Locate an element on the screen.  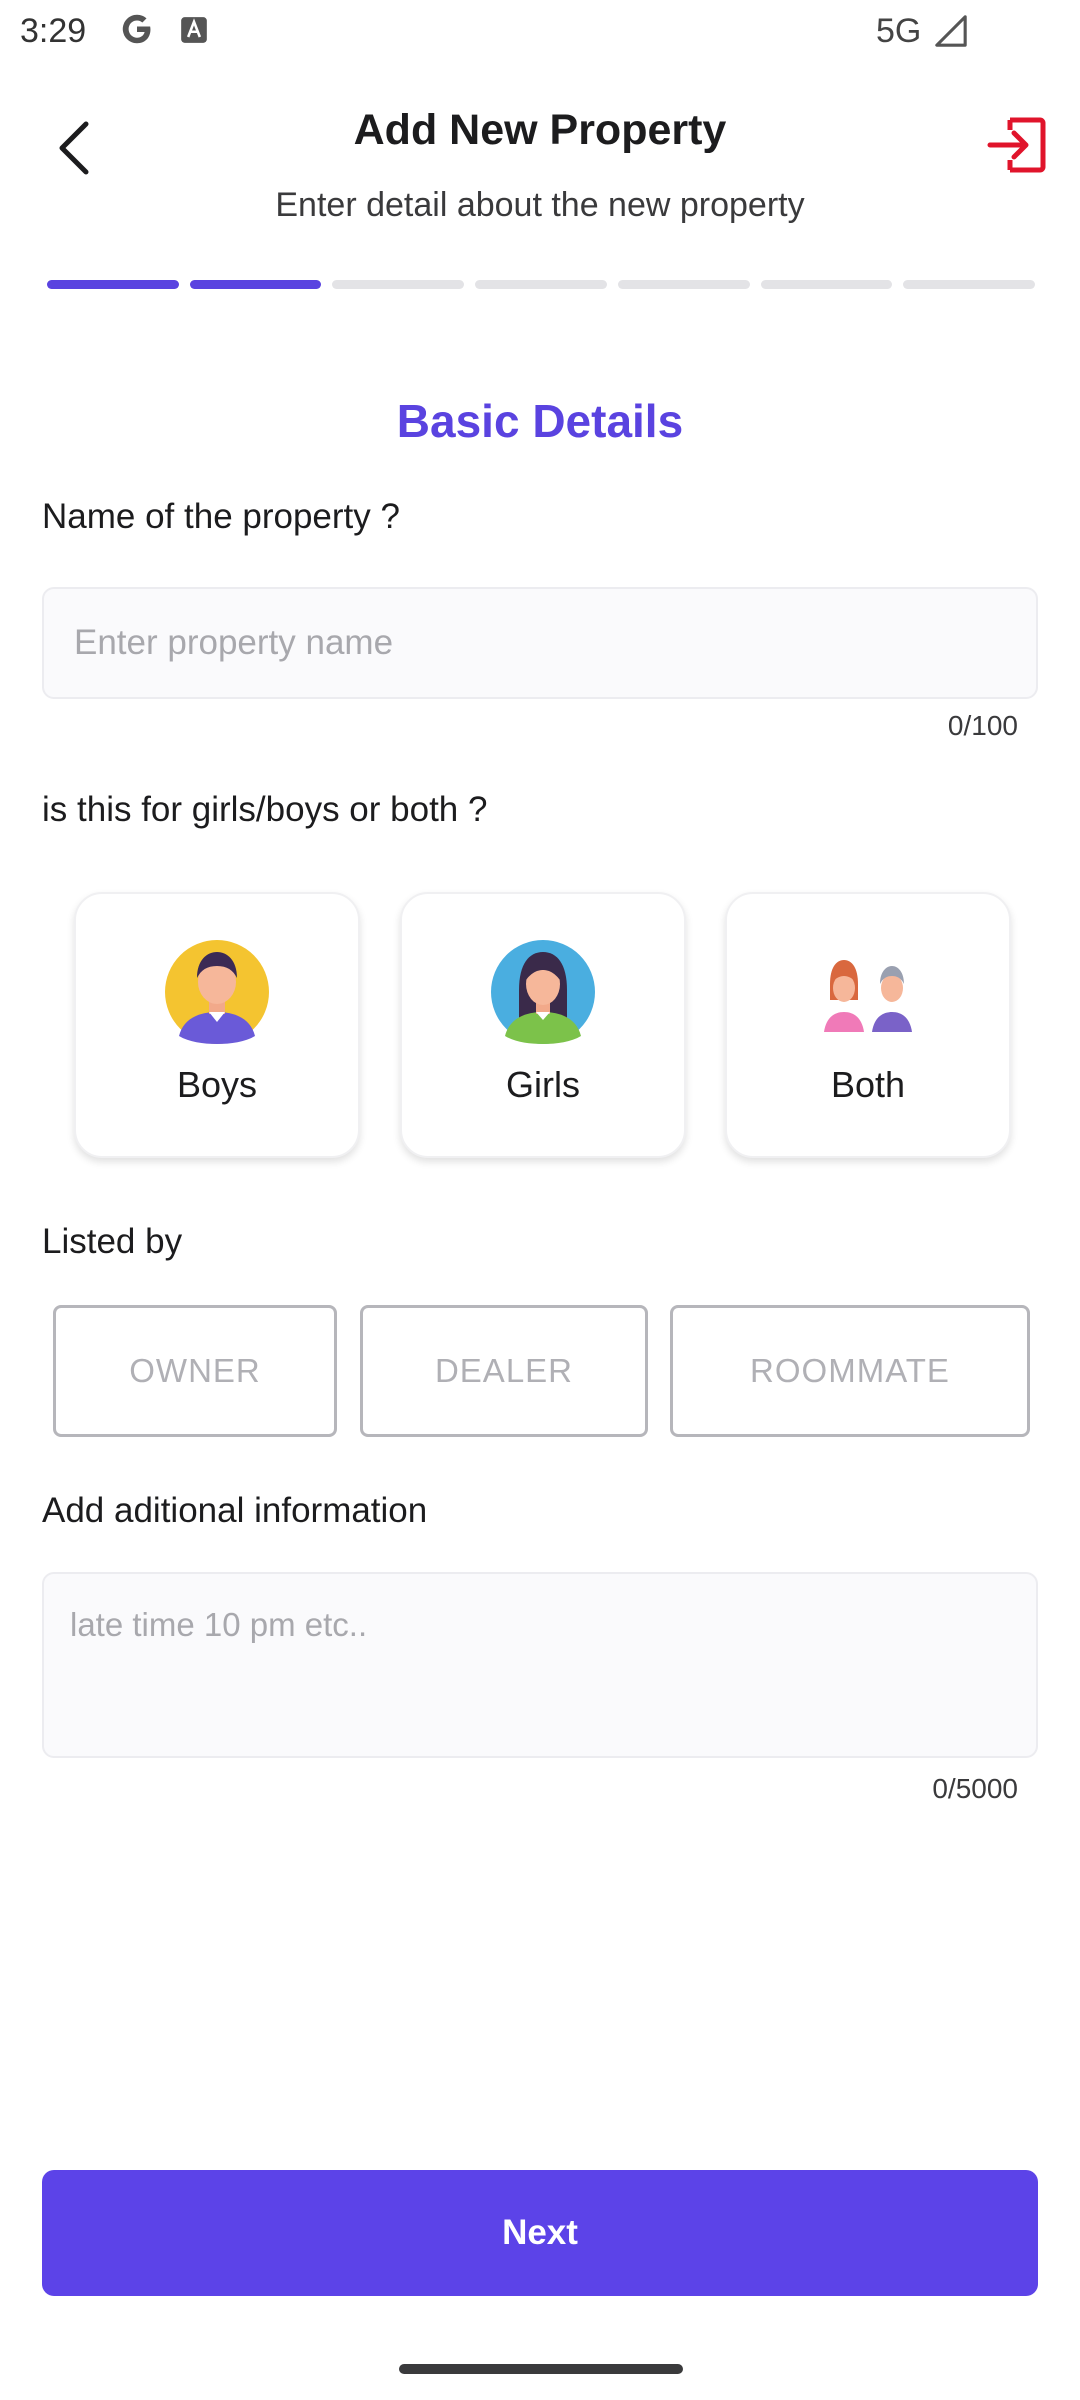
gender-option-label: Girls is located at coordinates (543, 1084).